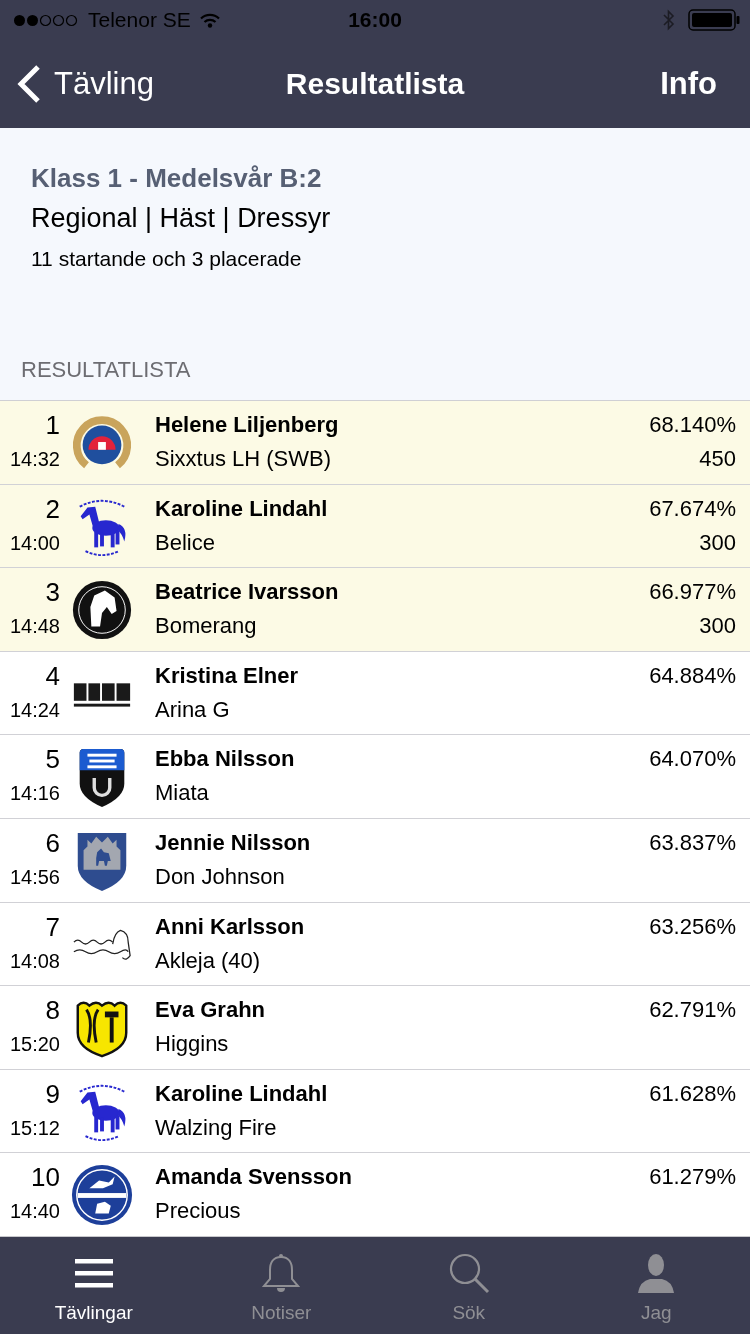 The height and width of the screenshot is (1334, 750). What do you see at coordinates (45, 1178) in the screenshot?
I see `rank-number: 10` at bounding box center [45, 1178].